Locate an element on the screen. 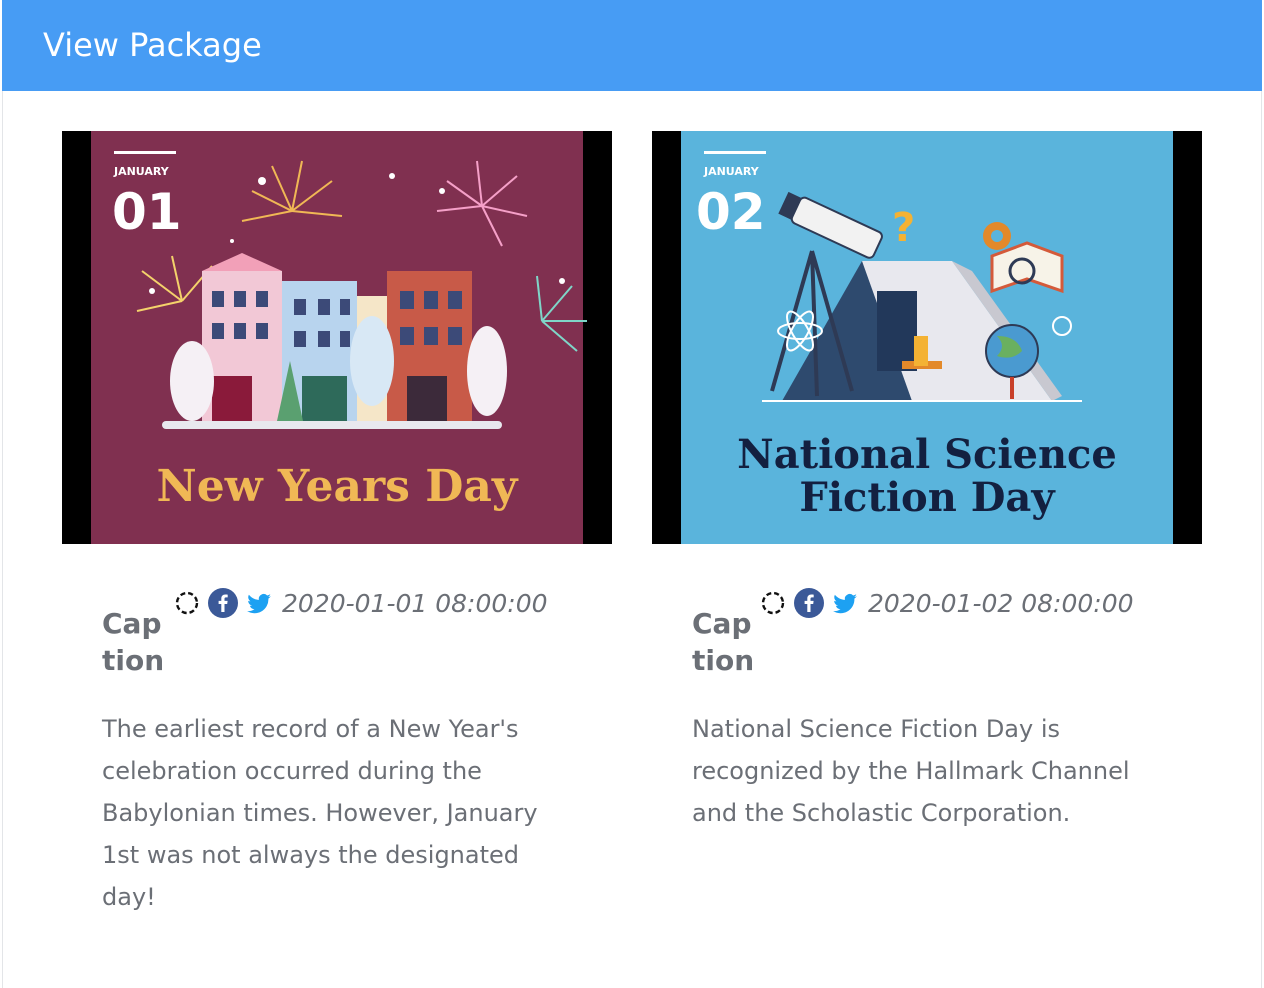 The height and width of the screenshot is (988, 1264). post-meta: 2020-01-01 08:00:00 is located at coordinates (360, 603).